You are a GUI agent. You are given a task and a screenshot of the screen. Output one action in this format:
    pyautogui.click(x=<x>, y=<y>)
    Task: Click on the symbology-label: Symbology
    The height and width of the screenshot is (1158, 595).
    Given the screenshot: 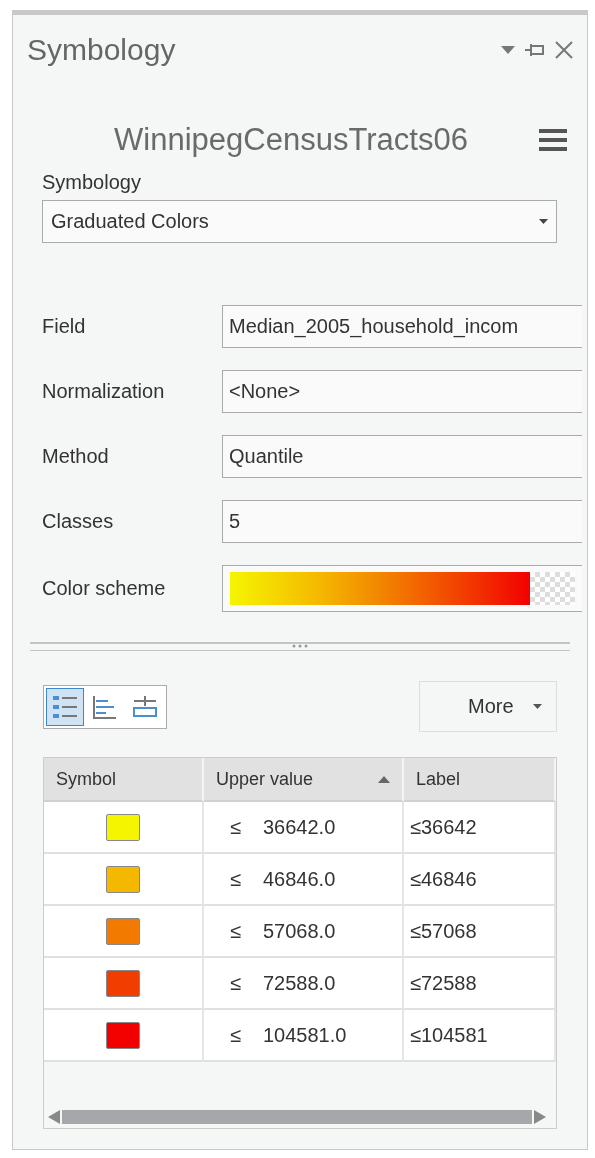 What is the action you would take?
    pyautogui.click(x=91, y=182)
    